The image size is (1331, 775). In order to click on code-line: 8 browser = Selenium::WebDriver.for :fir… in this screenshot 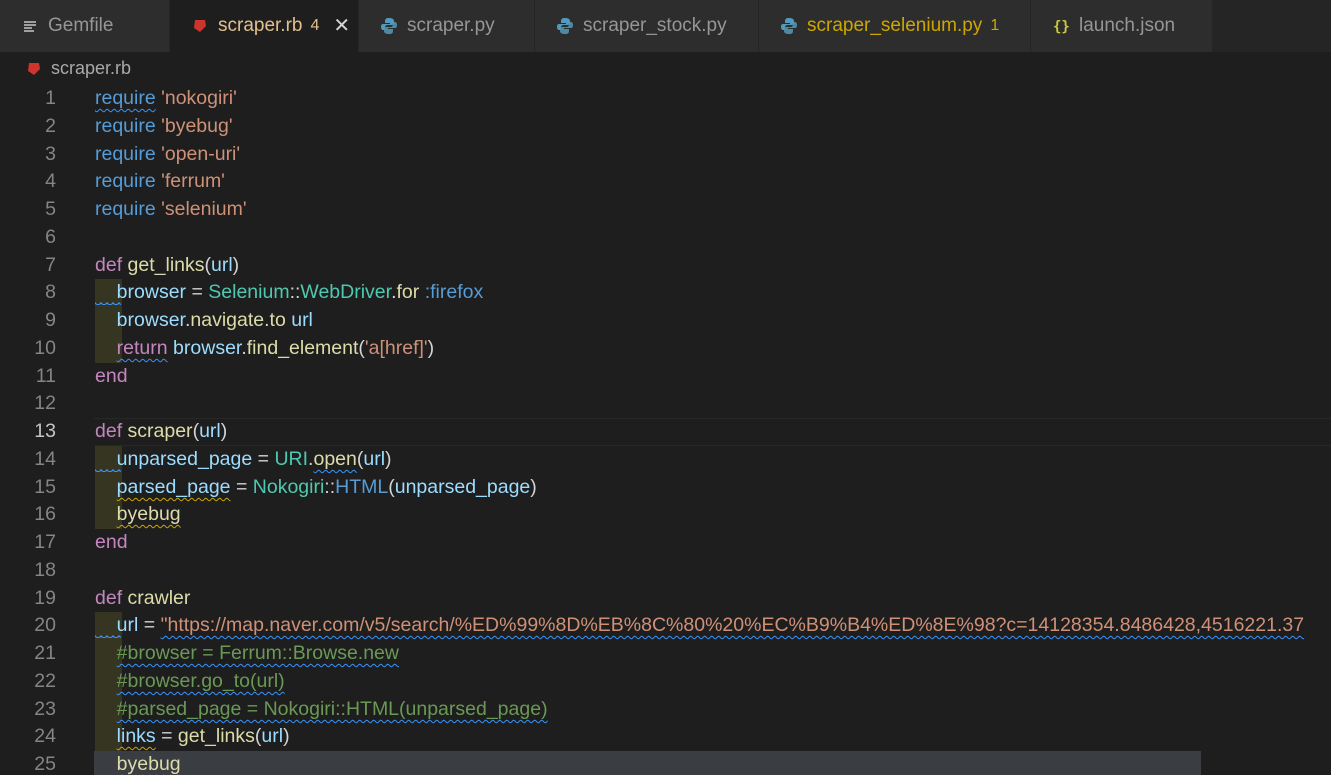, I will do `click(665, 293)`.